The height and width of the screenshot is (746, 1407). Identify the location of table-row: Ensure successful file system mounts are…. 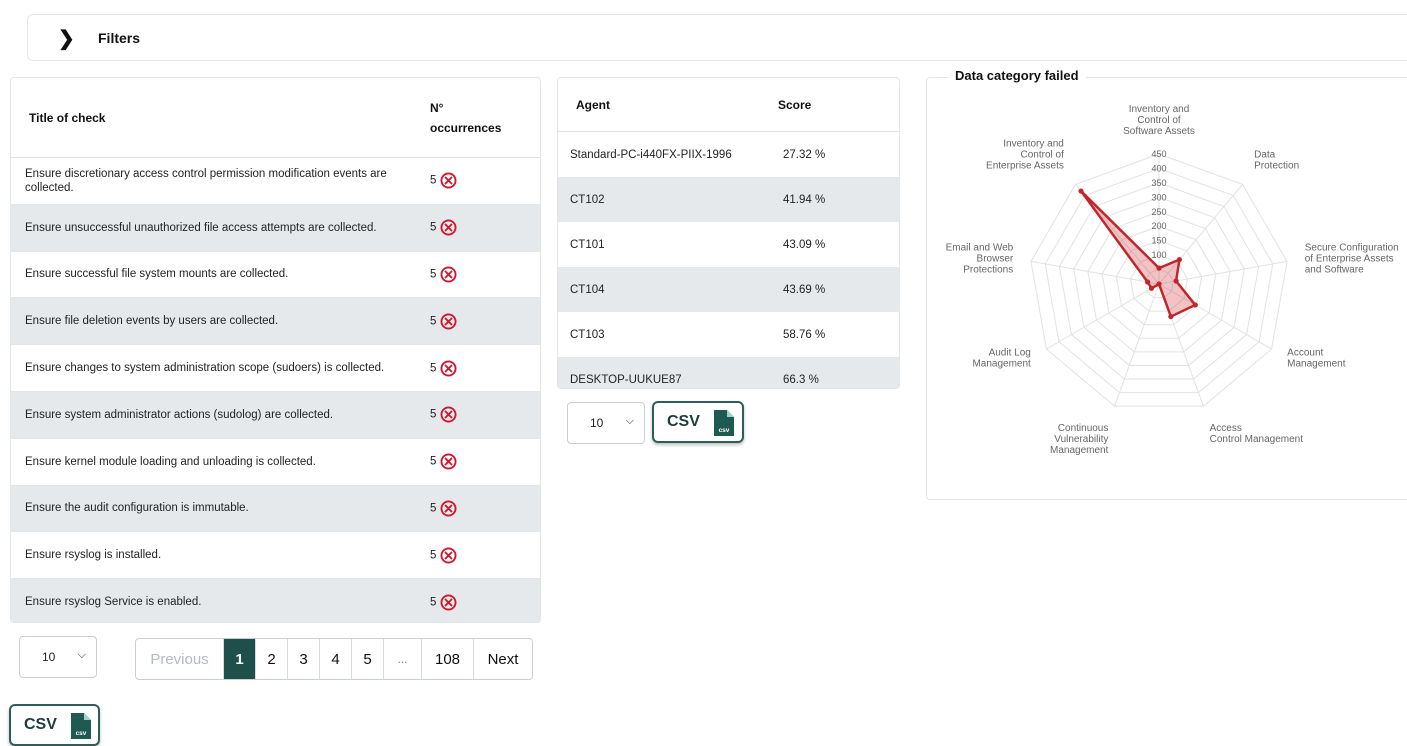
(275, 274).